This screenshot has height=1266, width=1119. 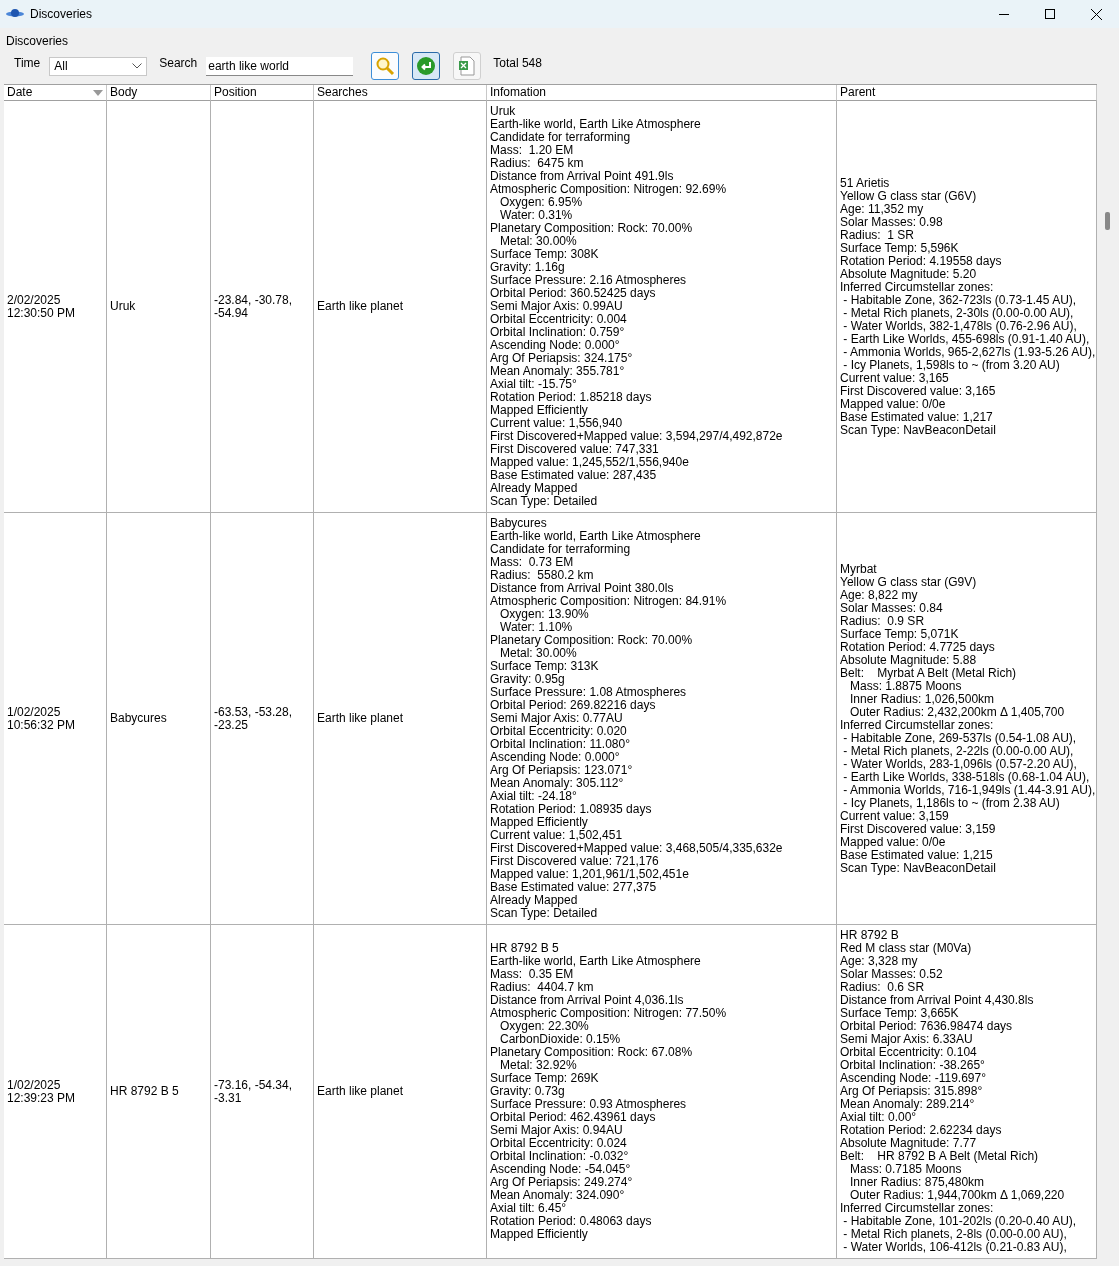 I want to click on table-cell: -23.84, -30.78, -54.94, so click(x=262, y=307).